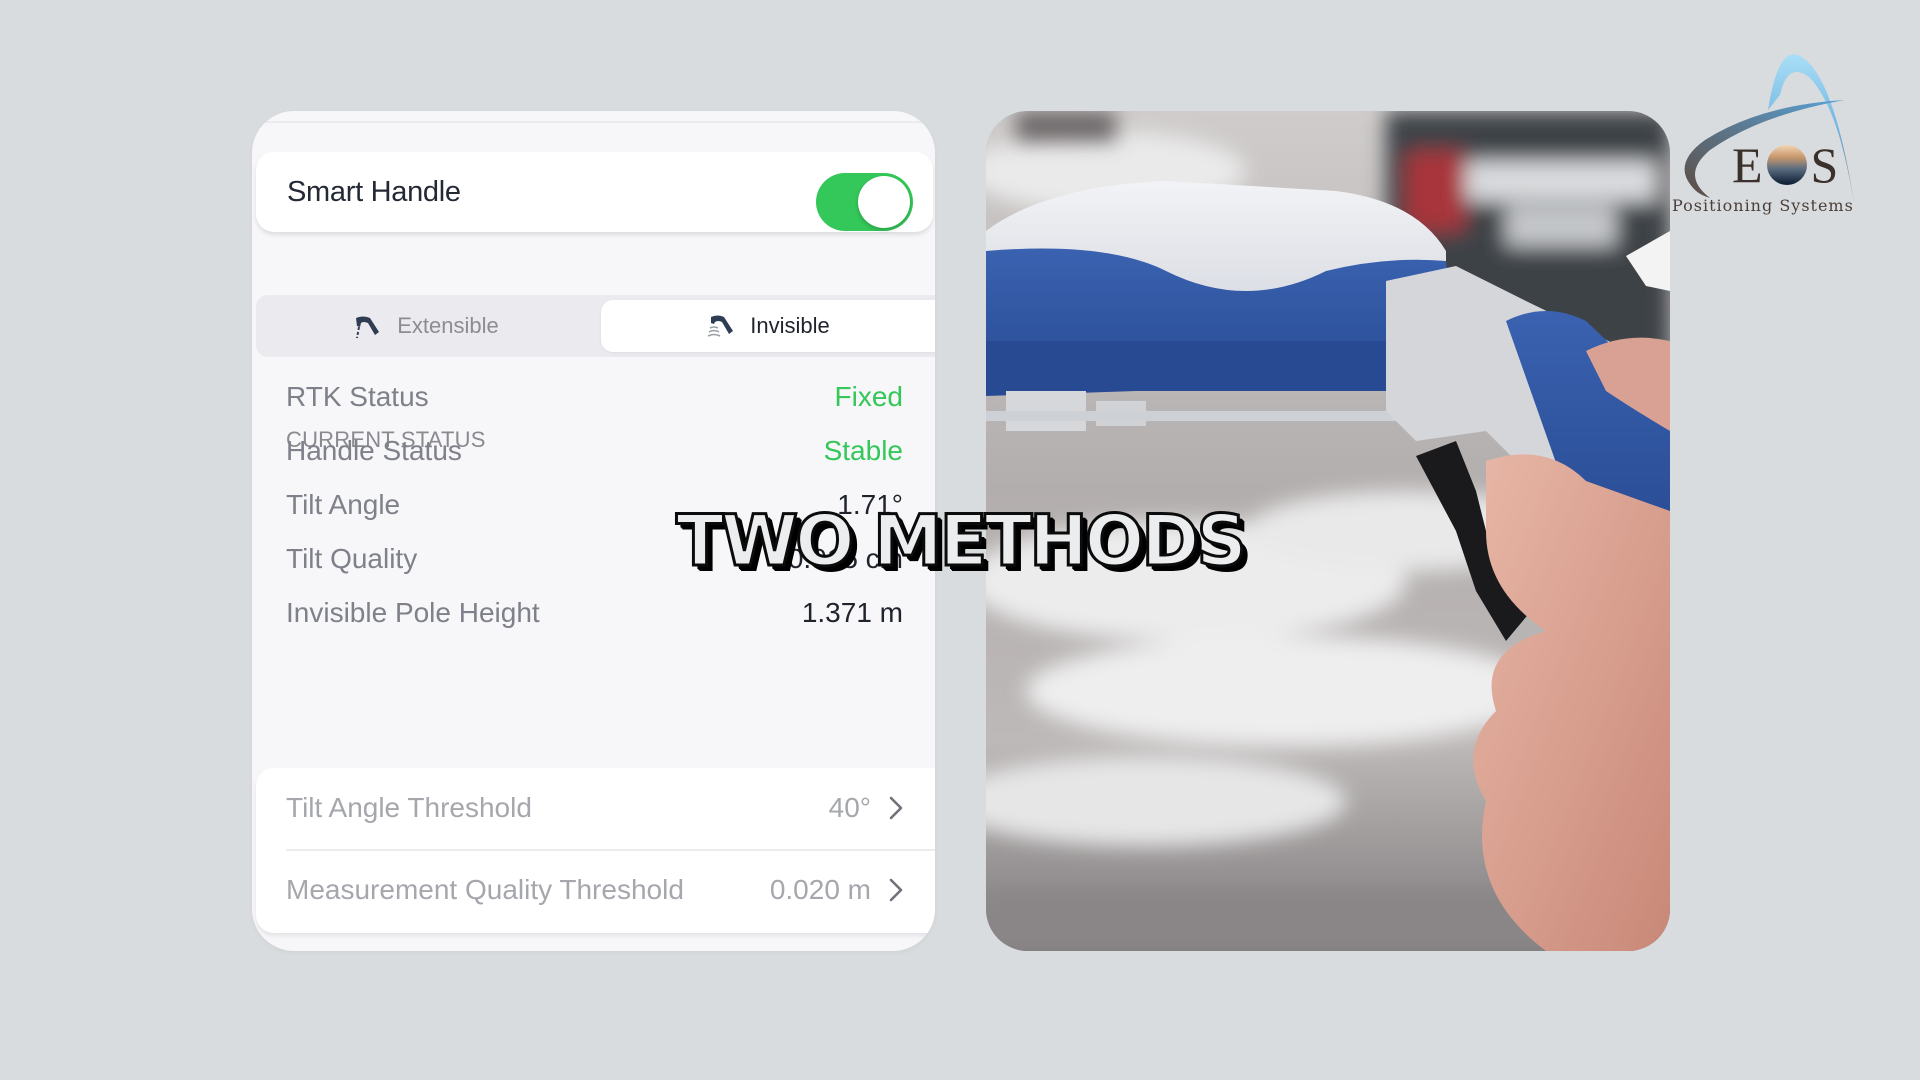 The width and height of the screenshot is (1920, 1080). What do you see at coordinates (884, 202) in the screenshot?
I see `toggle-knob` at bounding box center [884, 202].